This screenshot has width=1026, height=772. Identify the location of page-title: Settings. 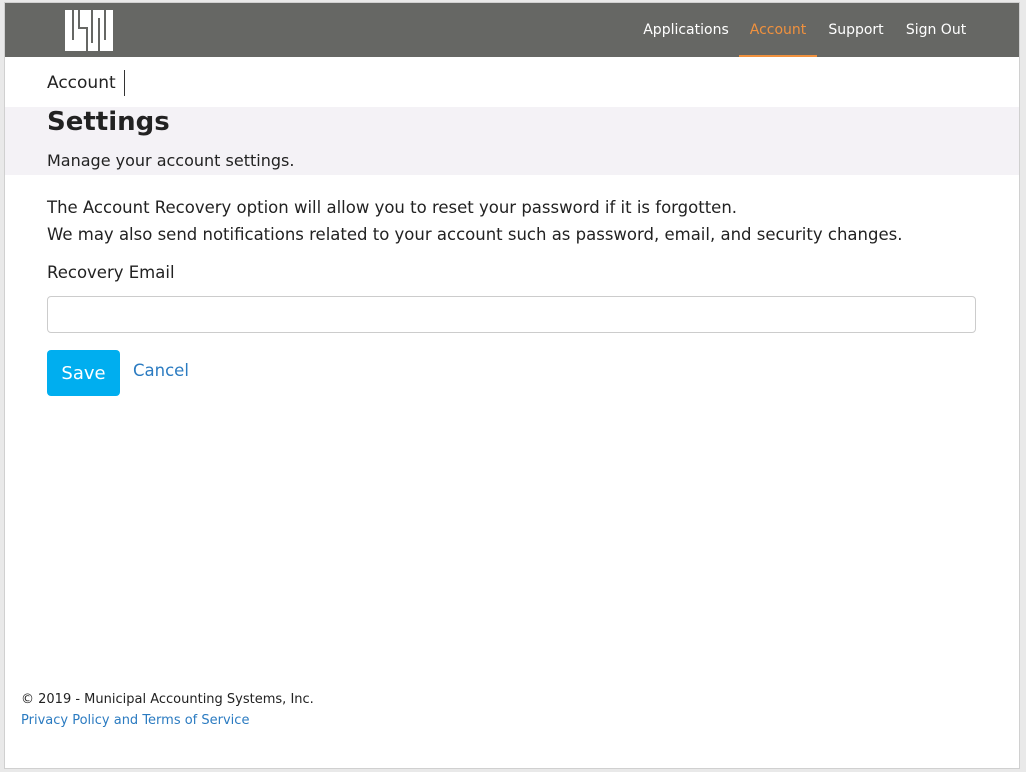
(108, 122).